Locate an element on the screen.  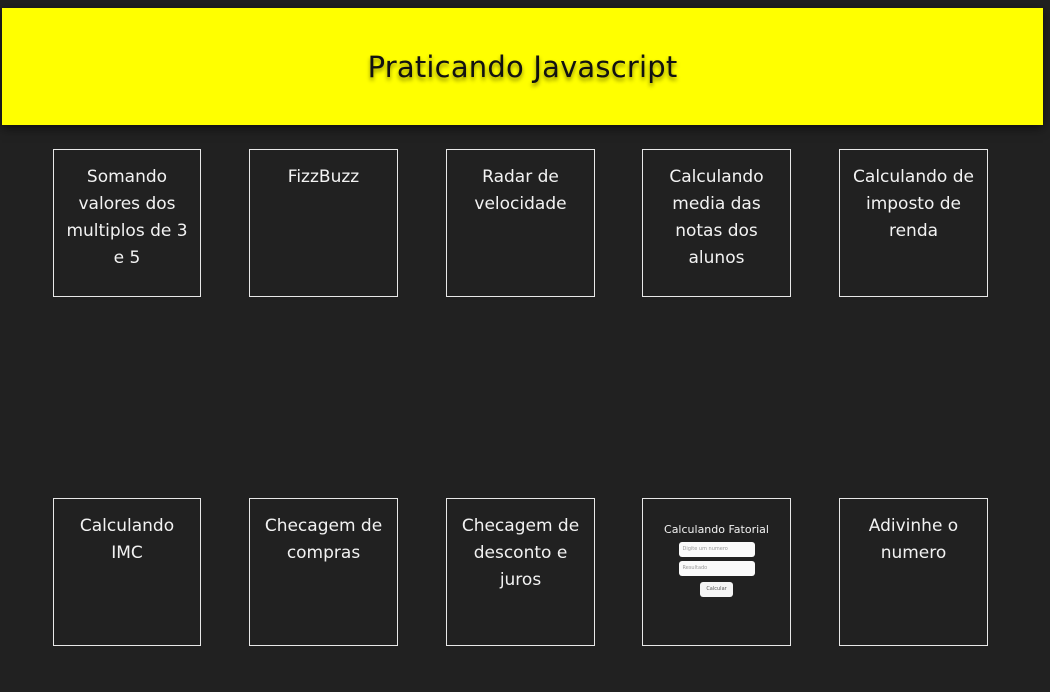
card-label: FizzBuzz is located at coordinates (323, 177).